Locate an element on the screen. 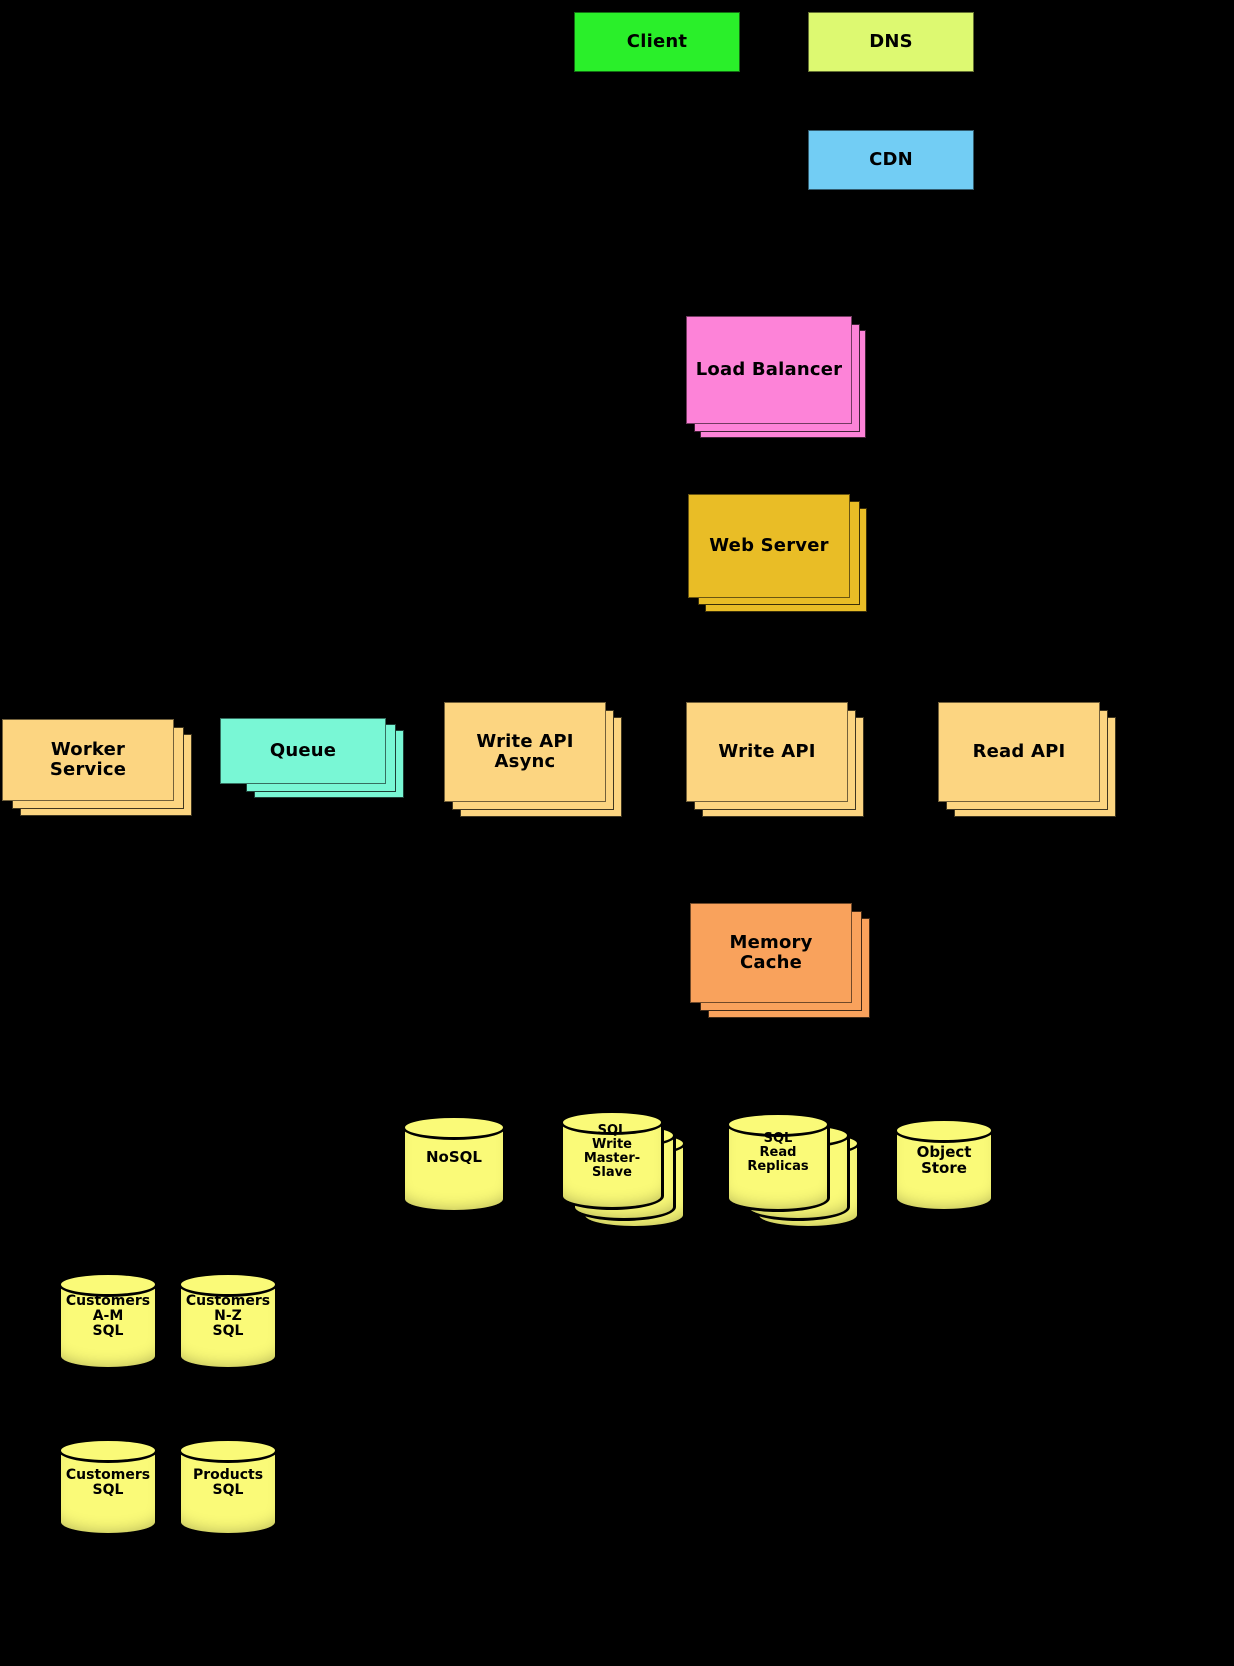 This screenshot has width=1234, height=1666. database-sql-read-replicas: SQL Read Replicas is located at coordinates (778, 1162).